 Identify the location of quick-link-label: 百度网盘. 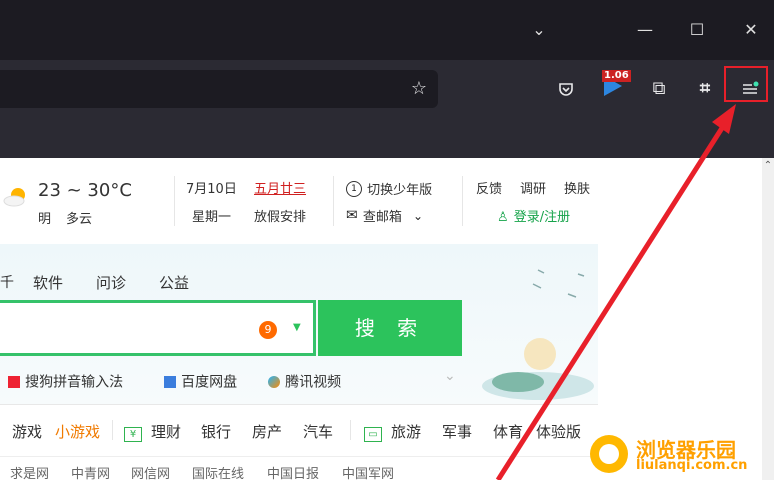
(209, 382).